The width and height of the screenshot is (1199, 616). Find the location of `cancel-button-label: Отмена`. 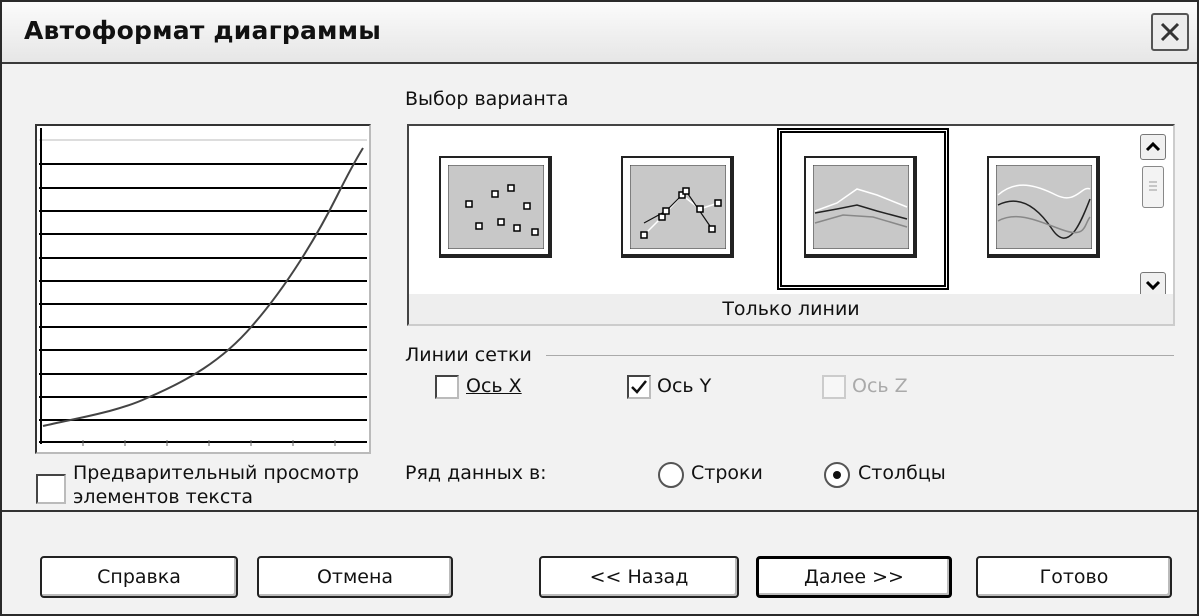

cancel-button-label: Отмена is located at coordinates (355, 577).